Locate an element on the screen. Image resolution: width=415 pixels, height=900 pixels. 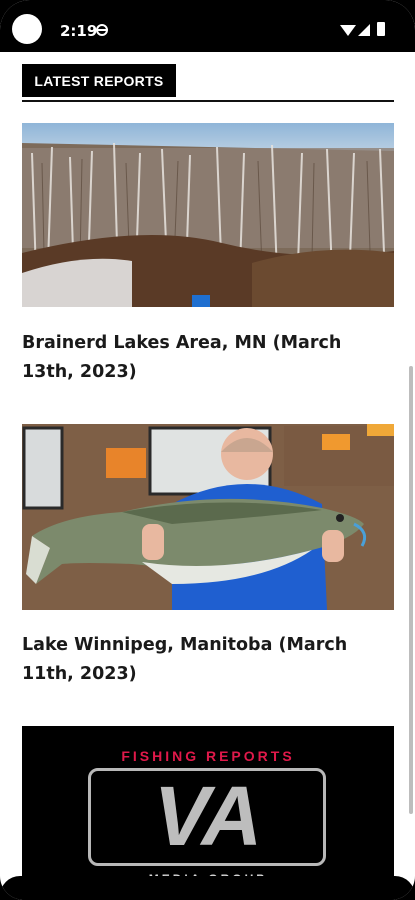
globe-icon is located at coordinates (102, 30).